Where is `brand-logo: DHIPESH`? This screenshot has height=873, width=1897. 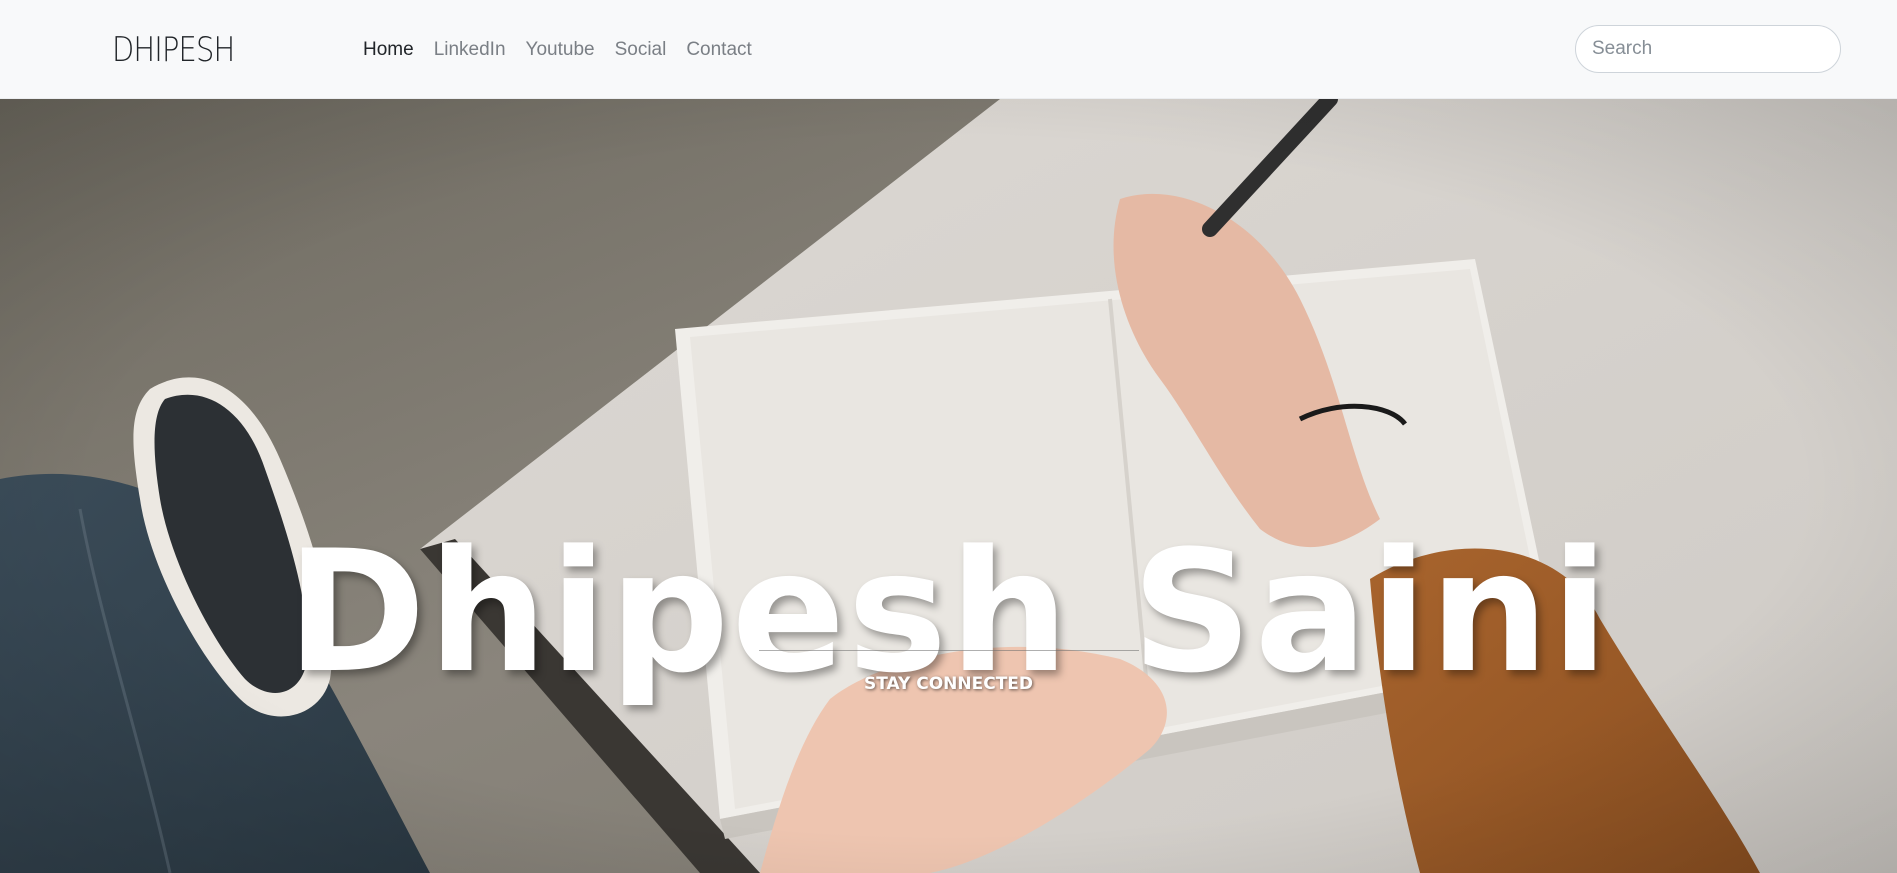 brand-logo: DHIPESH is located at coordinates (173, 50).